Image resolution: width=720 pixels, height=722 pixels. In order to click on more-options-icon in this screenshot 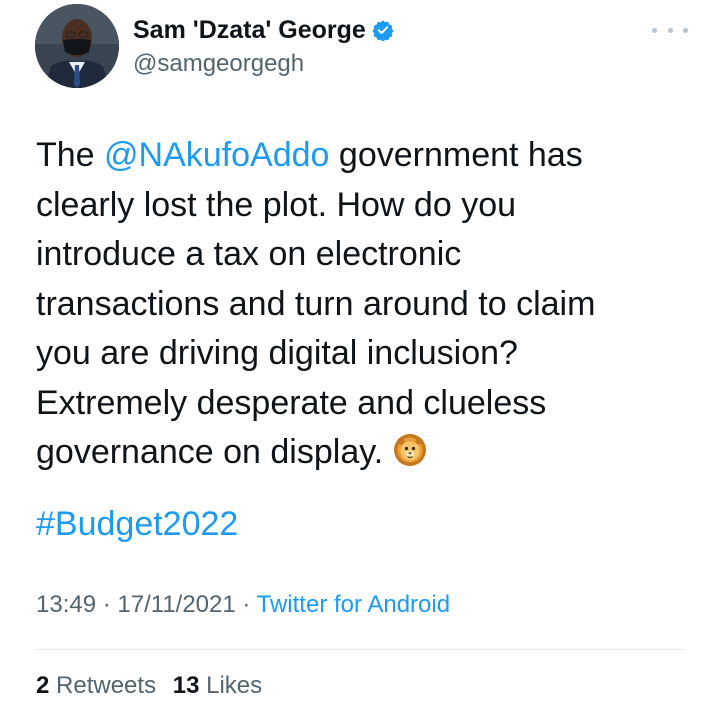, I will do `click(670, 30)`.